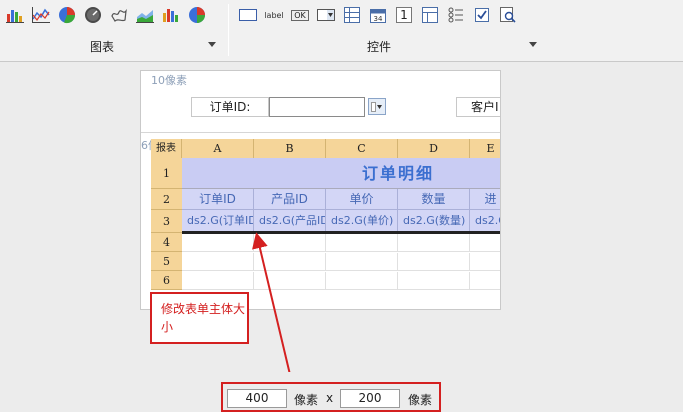 The width and height of the screenshot is (683, 412). I want to click on annotation-arrows, so click(272, 308).